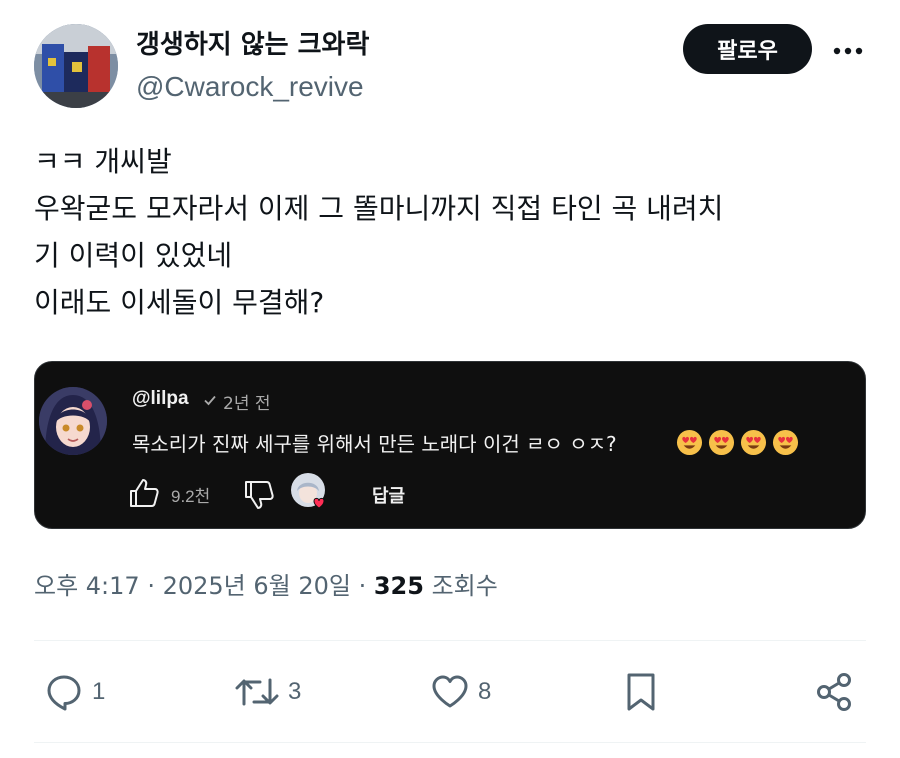 The height and width of the screenshot is (758, 900). I want to click on action-bar: 1 3 8, so click(450, 694).